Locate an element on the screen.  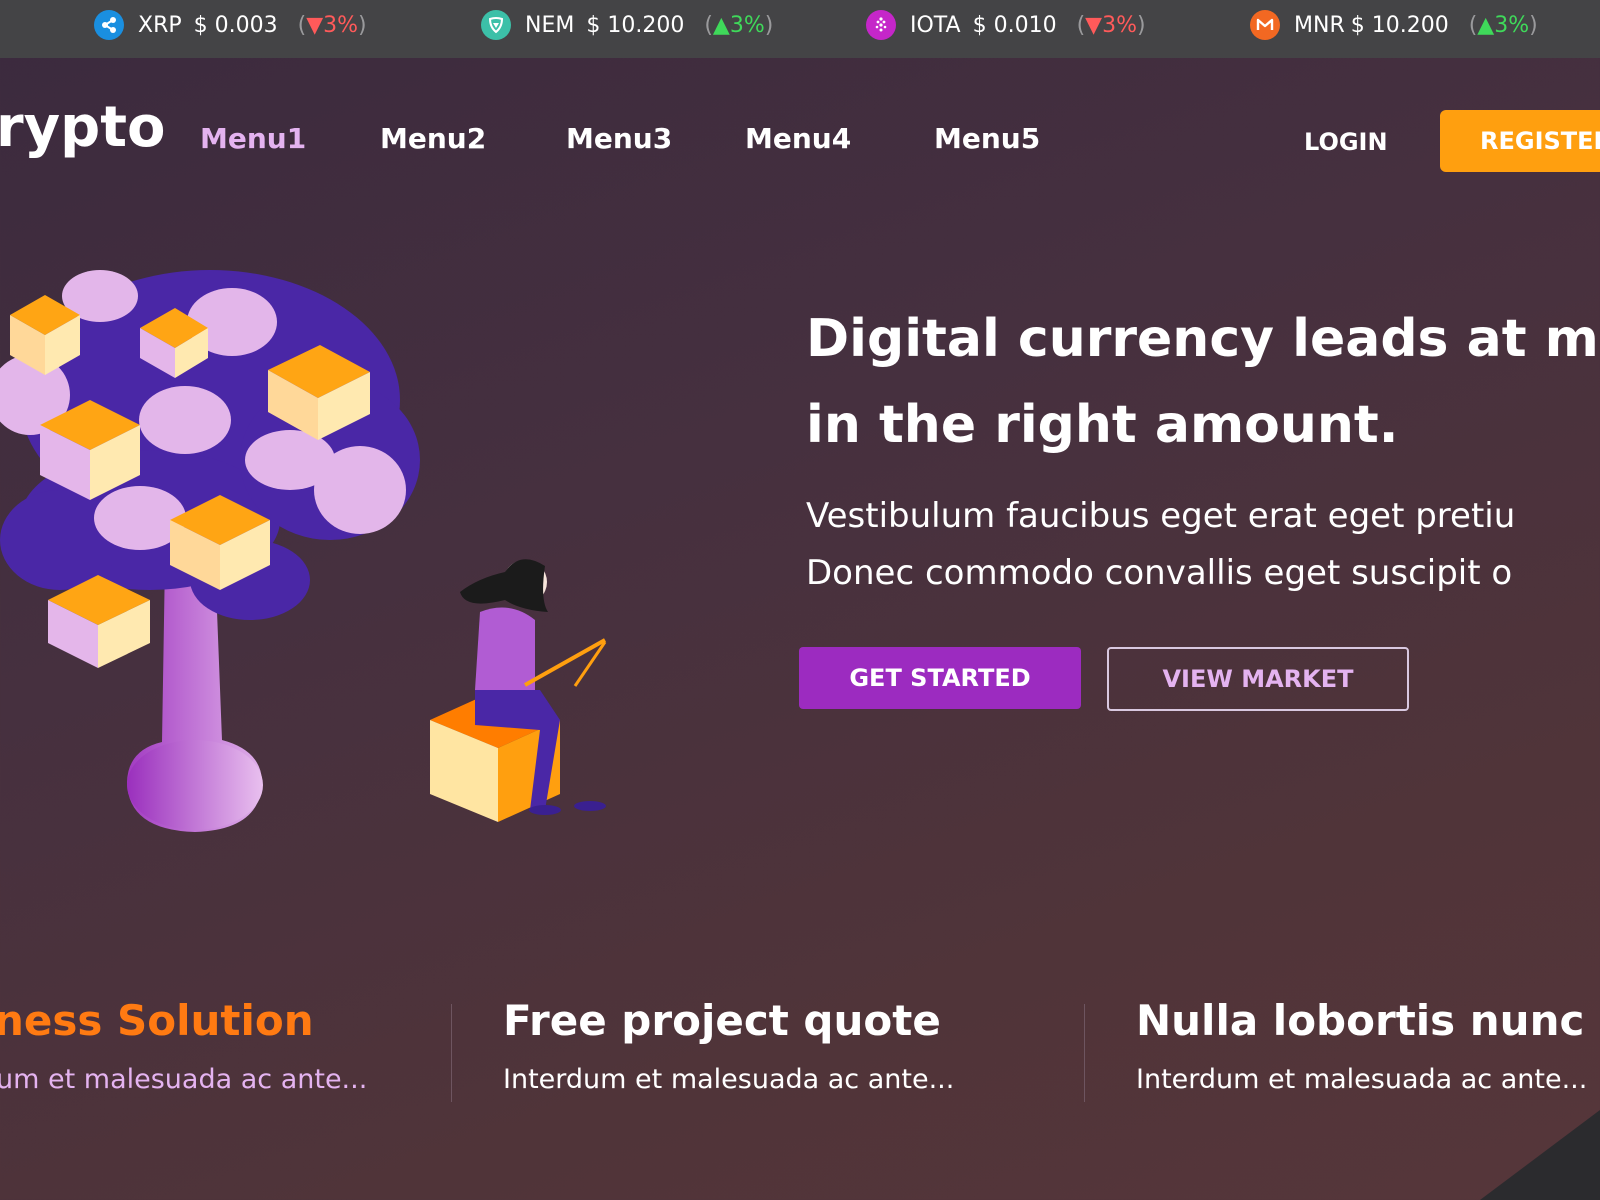
ticker-item-mnr: MNR $ 10.200 (▲3%) is located at coordinates (1394, 25).